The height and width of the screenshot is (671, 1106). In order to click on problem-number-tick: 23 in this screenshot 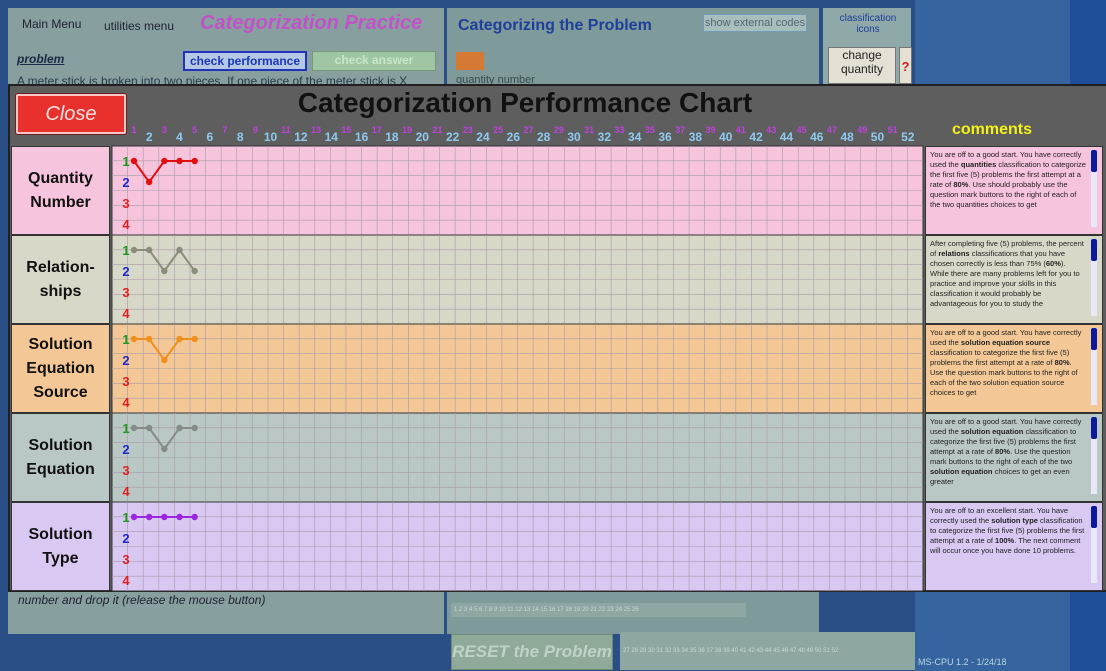, I will do `click(468, 130)`.